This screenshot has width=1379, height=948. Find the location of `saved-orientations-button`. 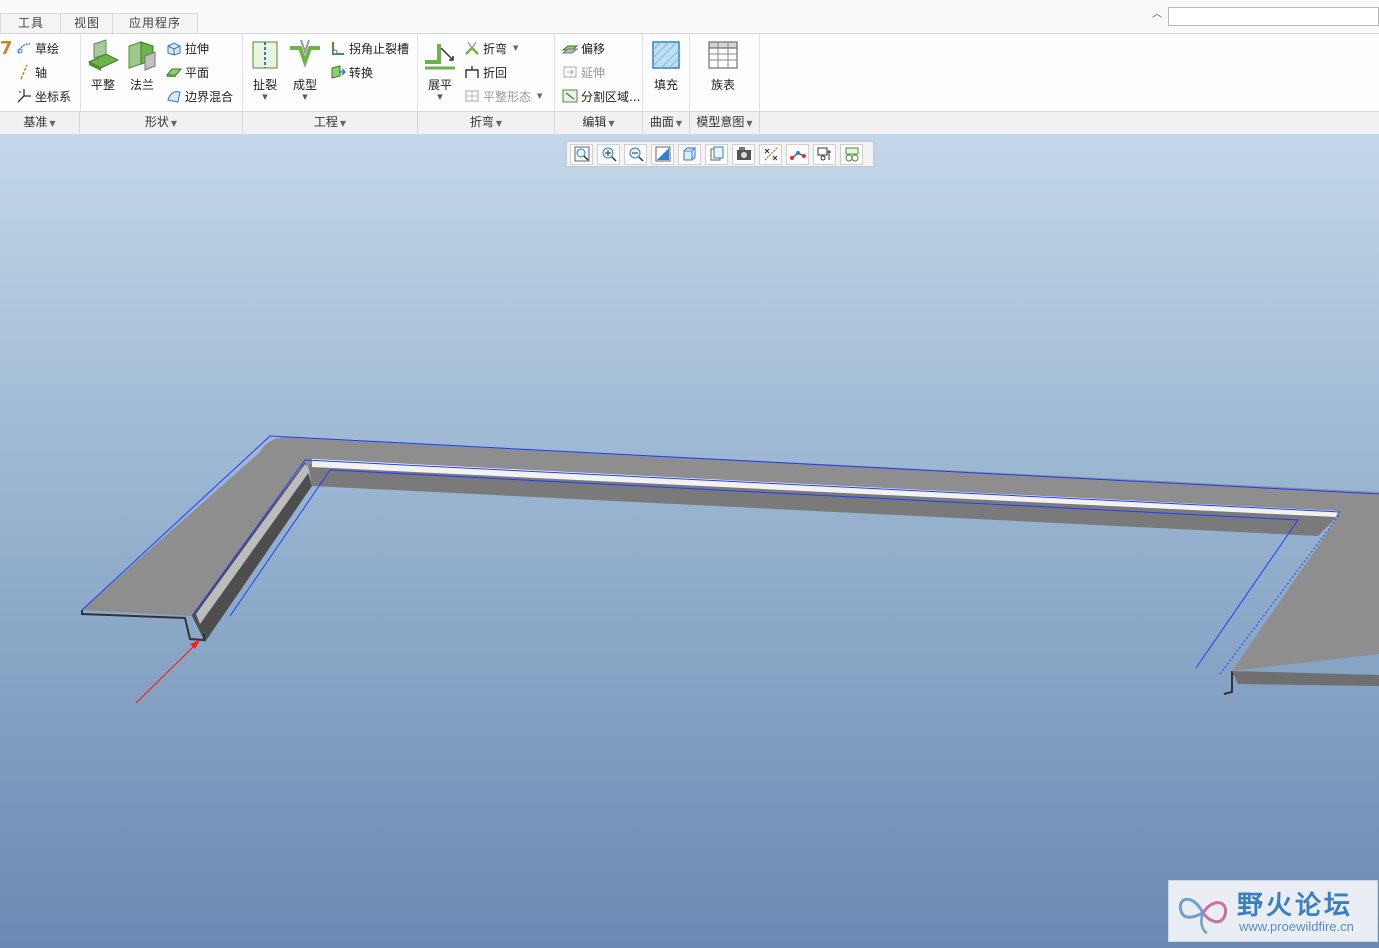

saved-orientations-button is located at coordinates (716, 154).